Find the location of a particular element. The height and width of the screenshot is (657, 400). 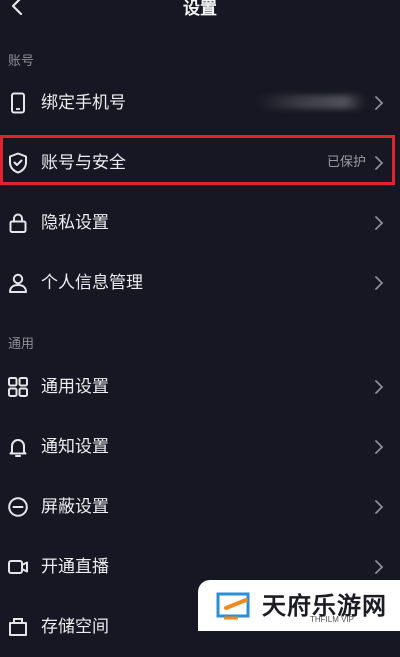

row-label: 存储空间 is located at coordinates (75, 627).